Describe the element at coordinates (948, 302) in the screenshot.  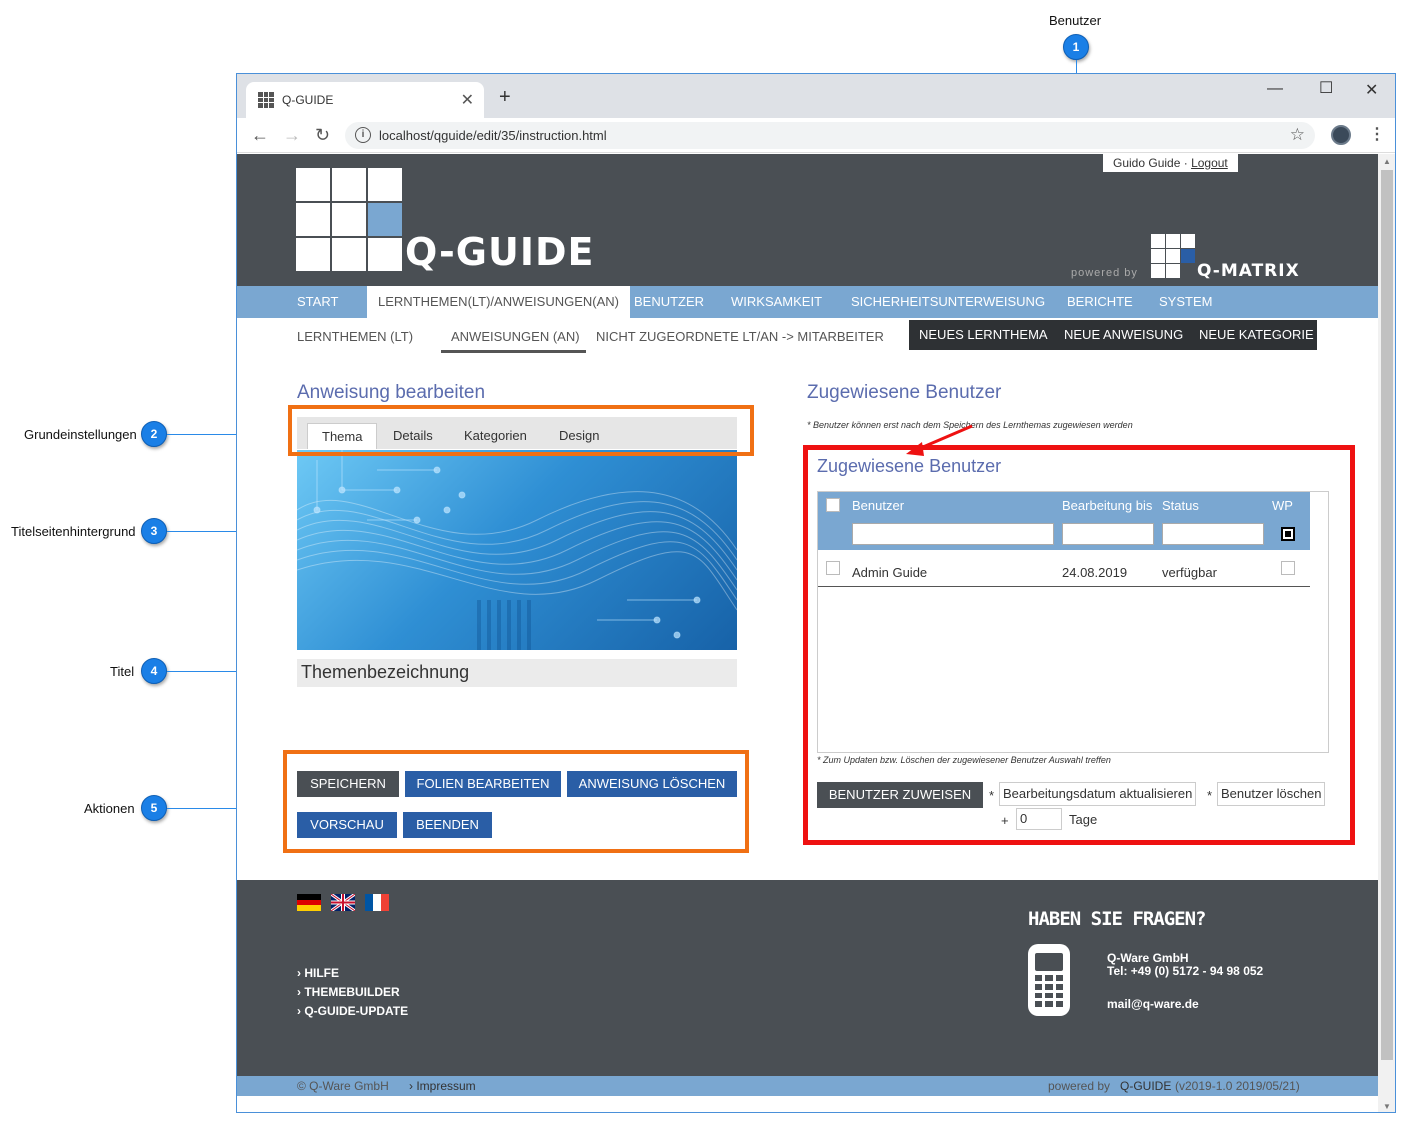
I see `nav-sicherheitsunterweisung: SICHERHEITSUNTERWEISUNG` at that location.